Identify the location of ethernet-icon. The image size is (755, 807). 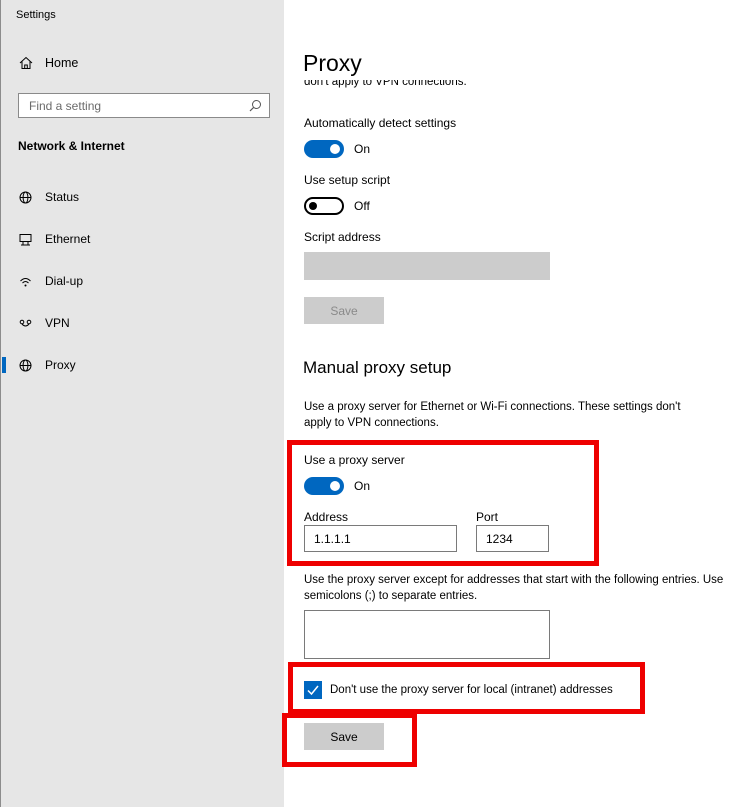
(25, 239).